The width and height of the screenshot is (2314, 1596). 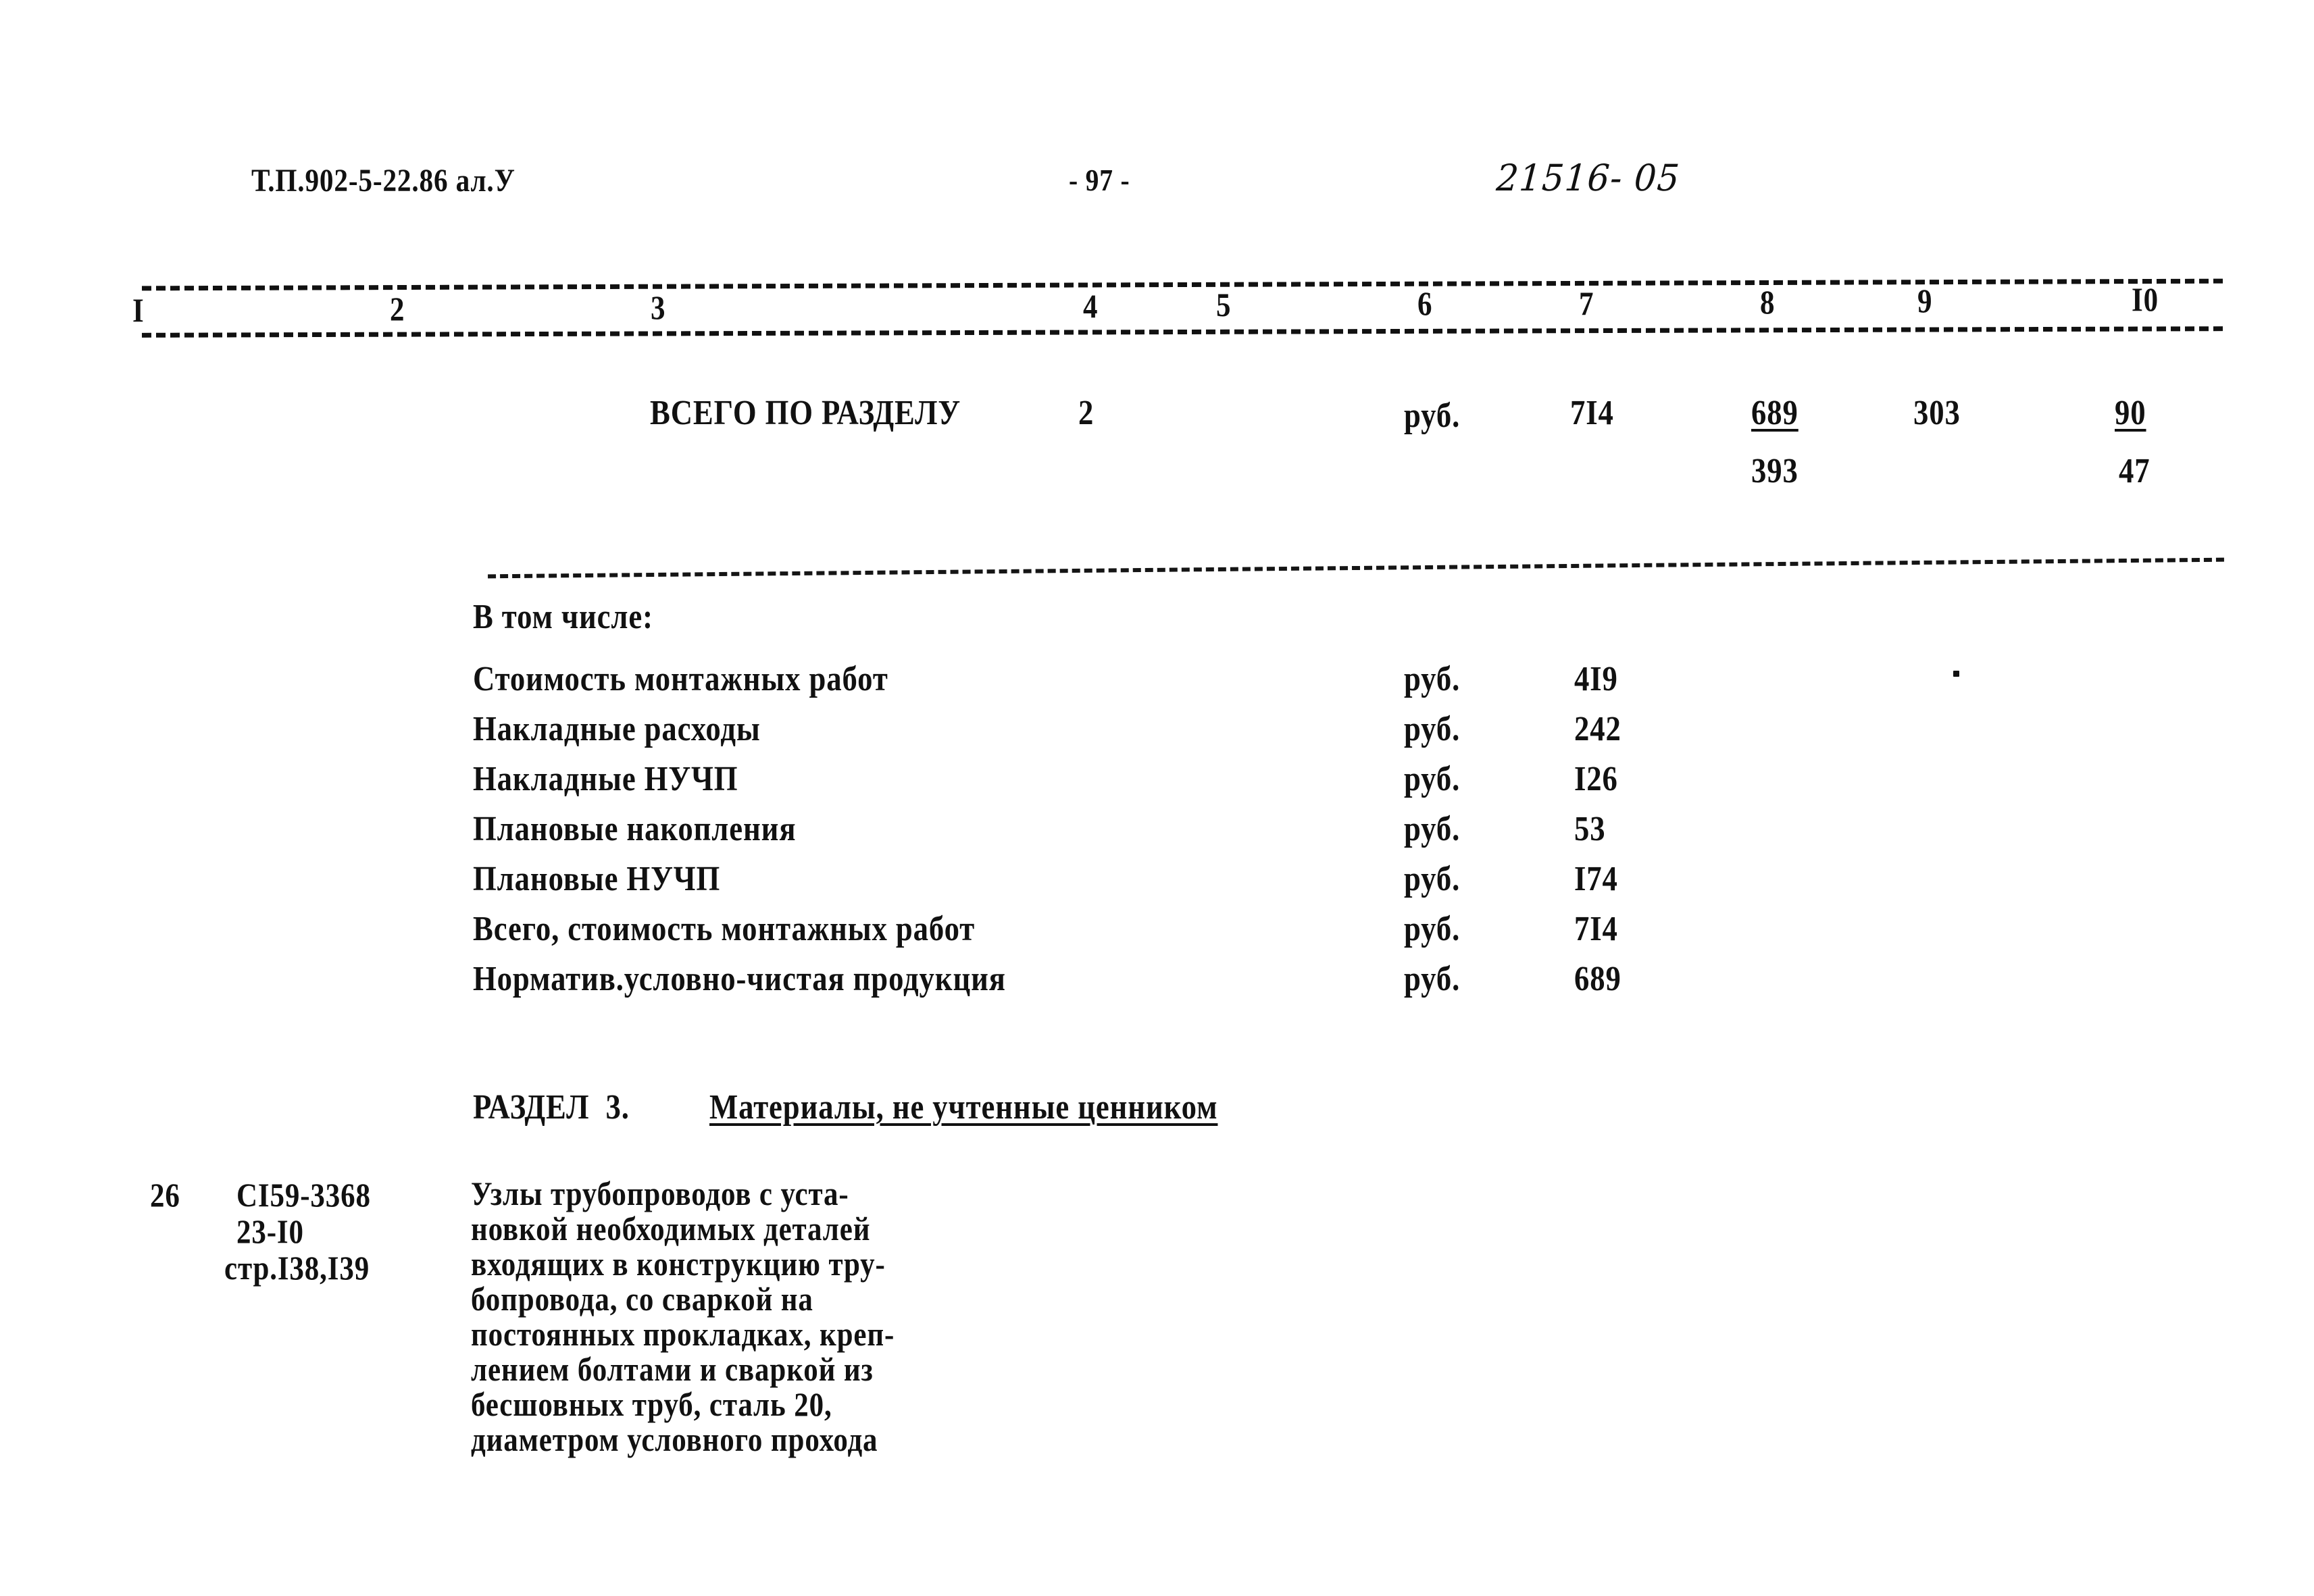 I want to click on breakdown-unit-1: руб., so click(x=1433, y=729).